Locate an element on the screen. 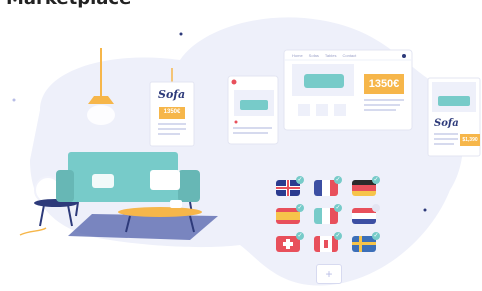  tab-tables: Tables is located at coordinates (331, 55).